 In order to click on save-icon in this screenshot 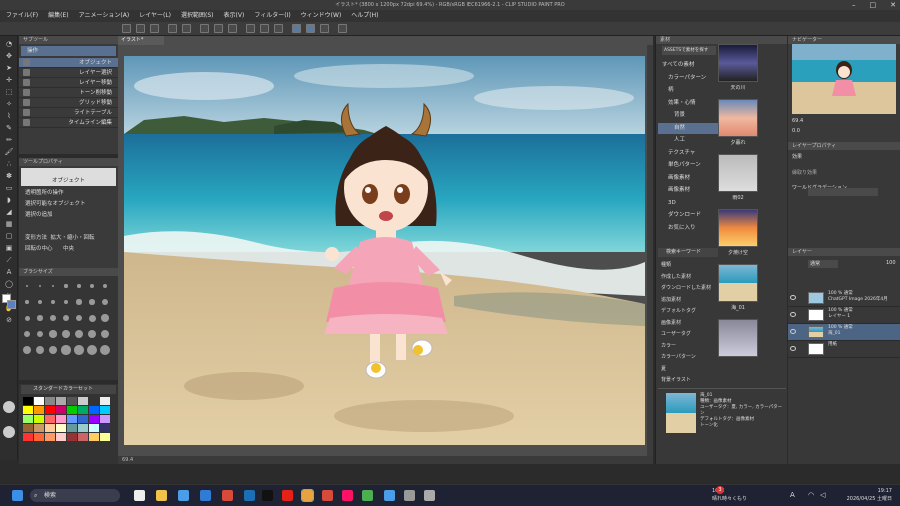, I will do `click(154, 28)`.